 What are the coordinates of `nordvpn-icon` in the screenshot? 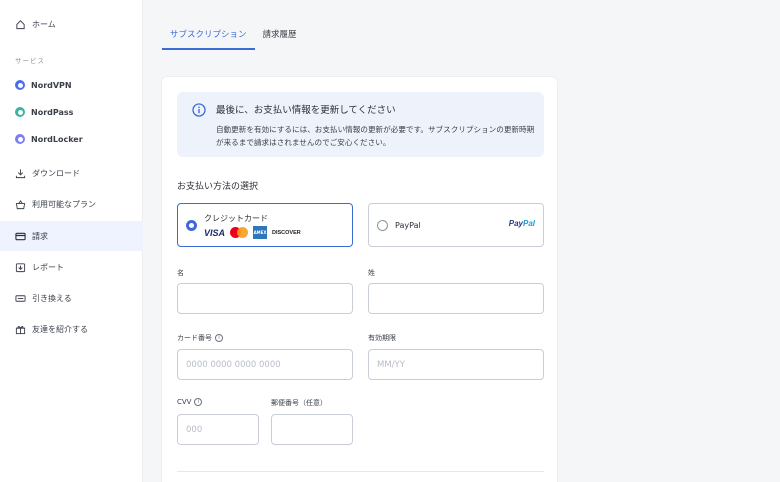 It's located at (20, 85).